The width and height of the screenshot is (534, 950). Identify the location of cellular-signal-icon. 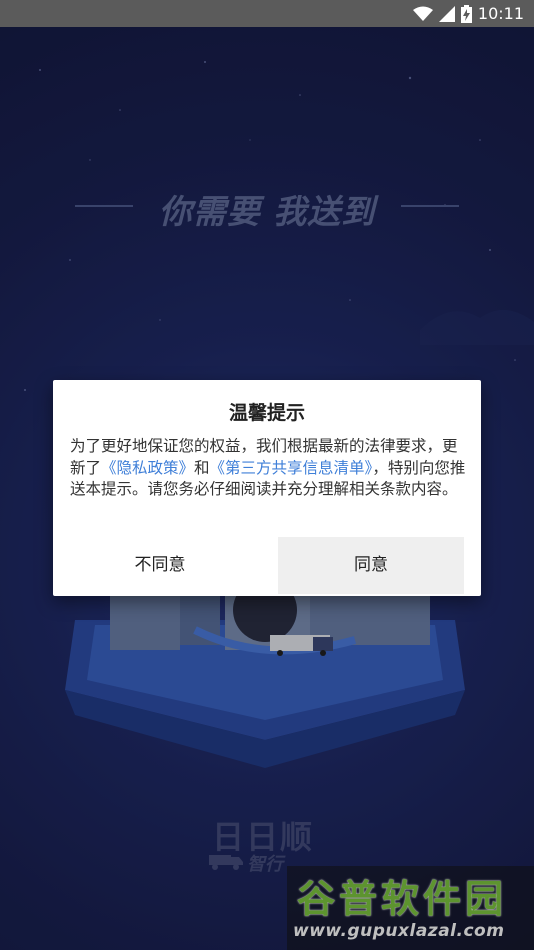
(446, 13).